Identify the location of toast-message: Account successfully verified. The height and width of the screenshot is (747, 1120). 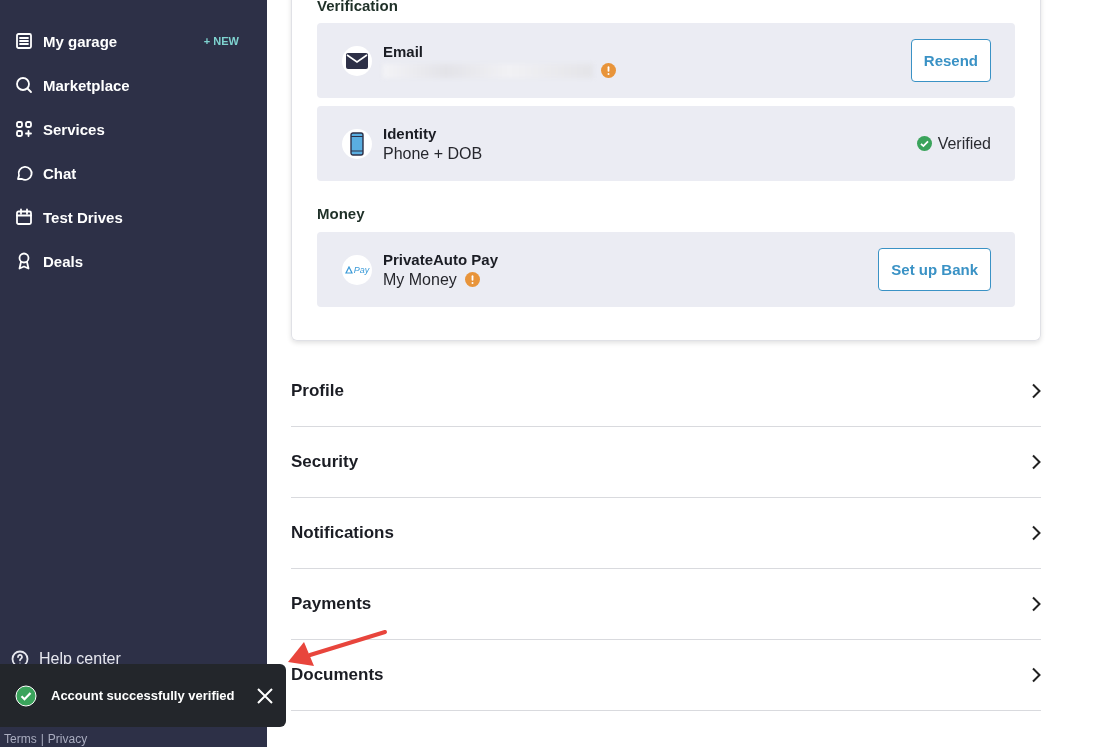
(143, 695).